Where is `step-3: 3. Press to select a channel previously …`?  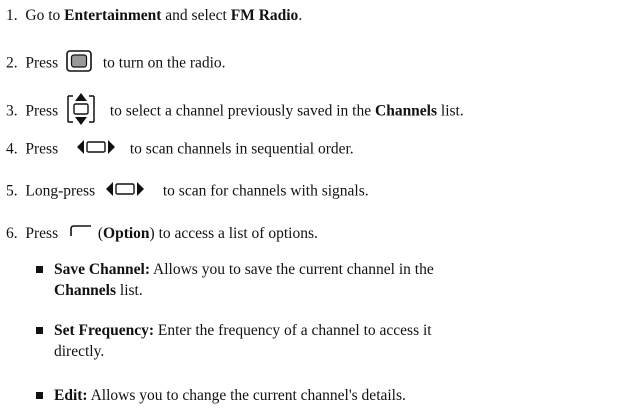 step-3: 3. Press to select a channel previously … is located at coordinates (235, 112).